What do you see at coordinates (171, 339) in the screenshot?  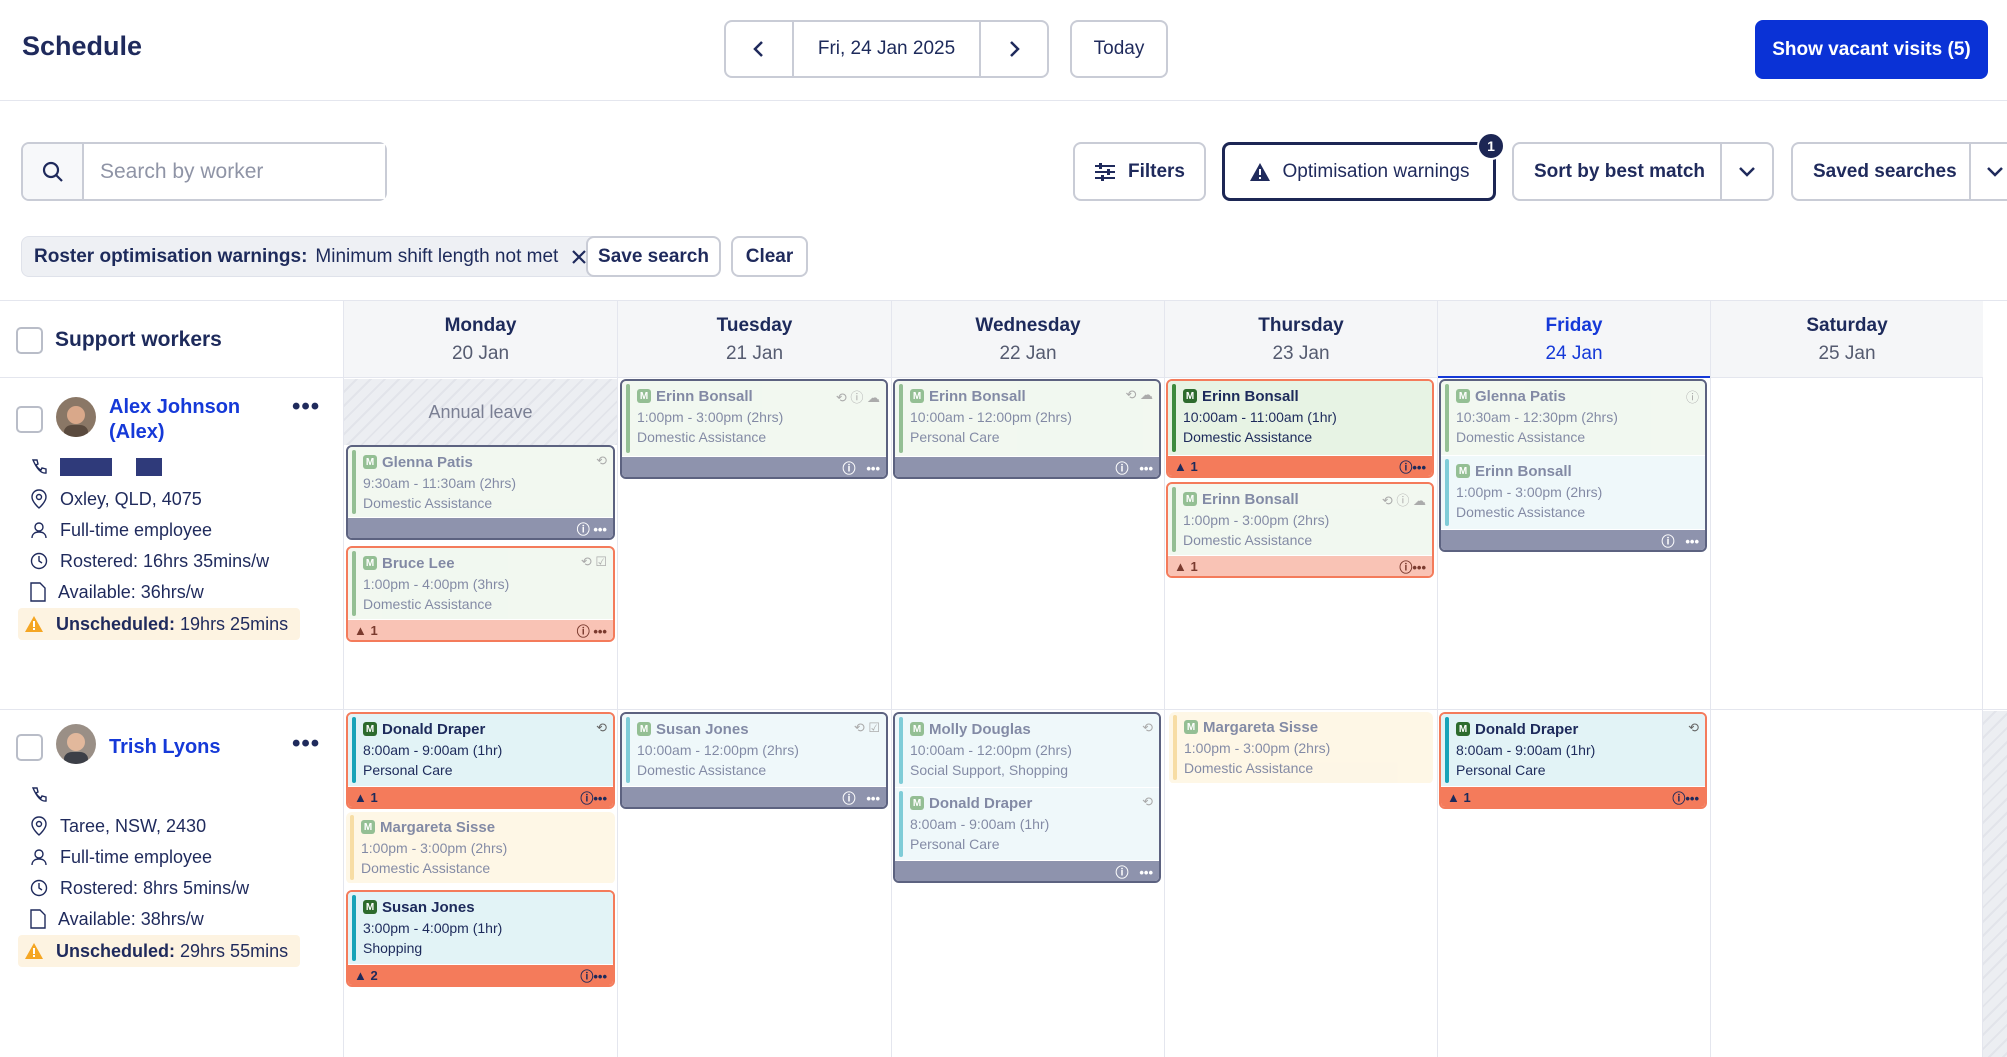 I see `workers-header: Support workers` at bounding box center [171, 339].